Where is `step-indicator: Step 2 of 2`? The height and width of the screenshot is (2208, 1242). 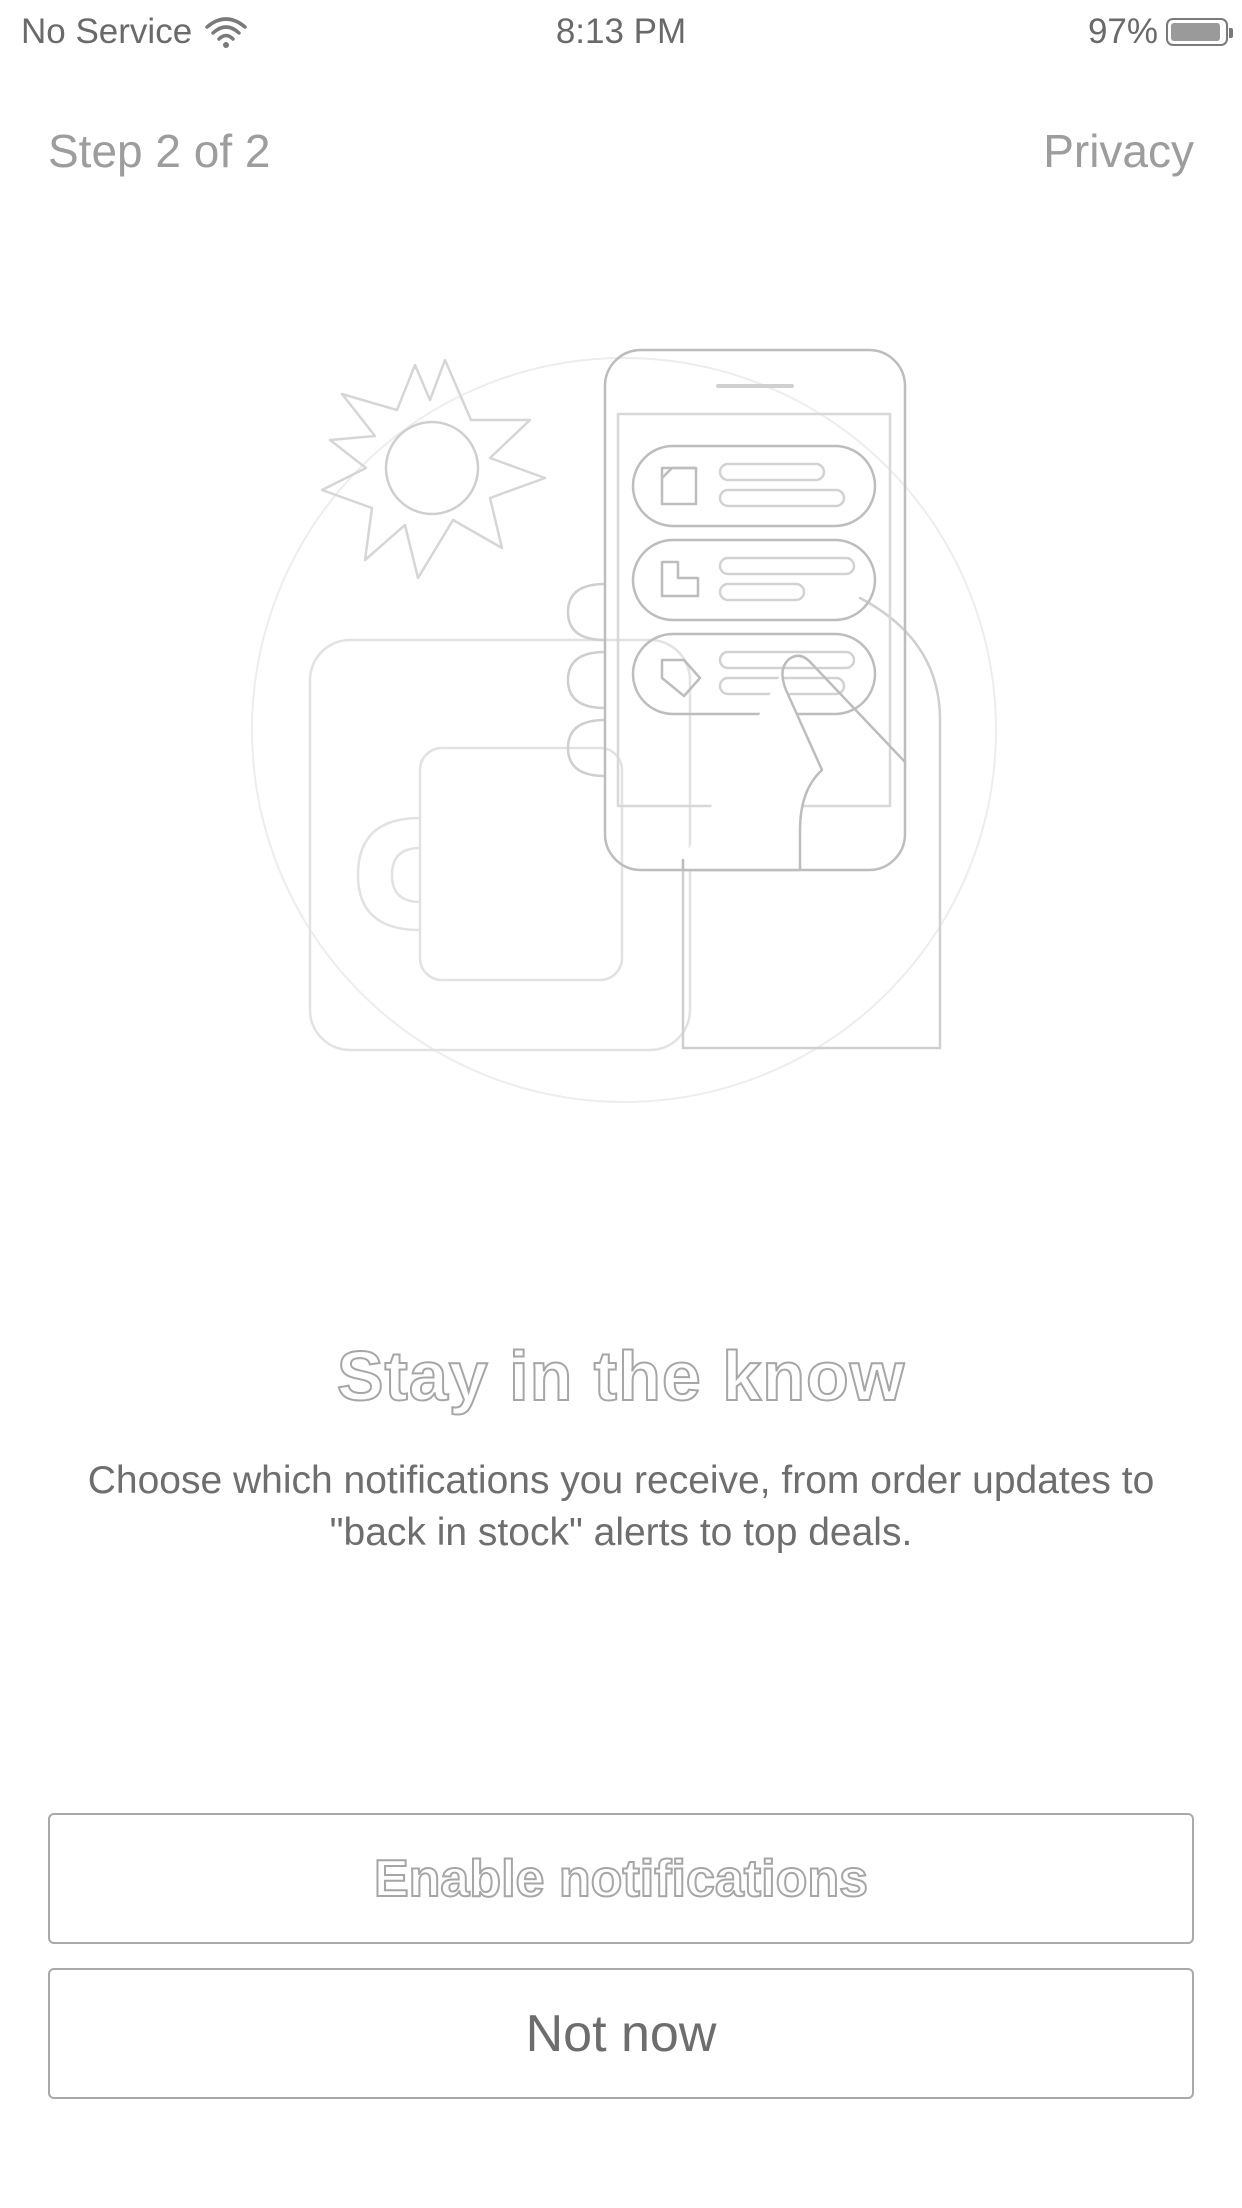 step-indicator: Step 2 of 2 is located at coordinates (159, 151).